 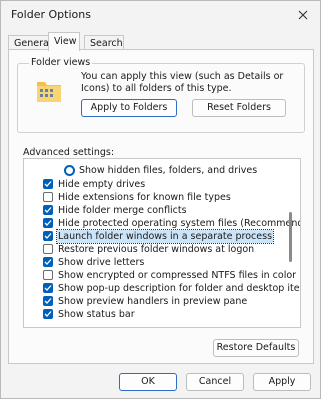 What do you see at coordinates (239, 108) in the screenshot?
I see `reset-folders-button: Reset Folders` at bounding box center [239, 108].